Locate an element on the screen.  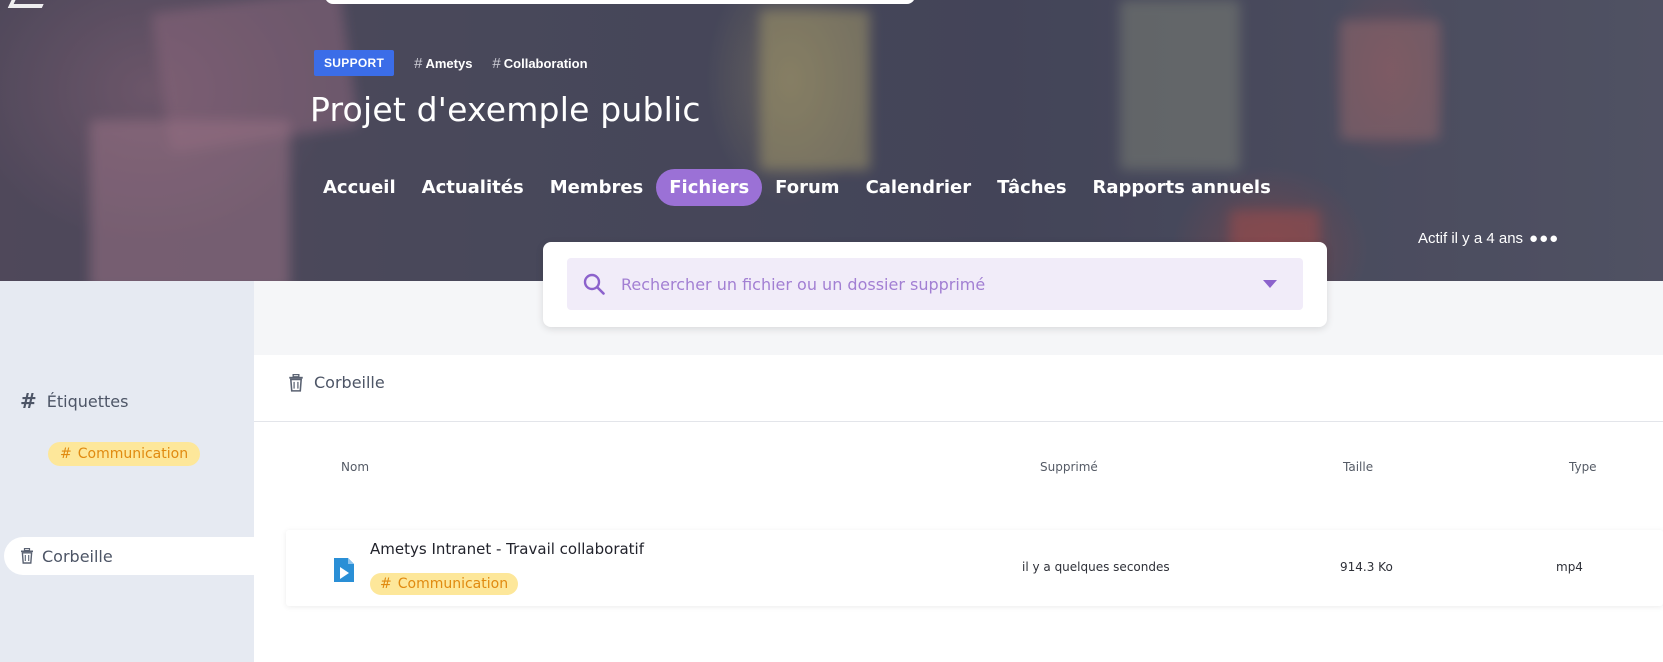
sidebar-item-label: Corbeille is located at coordinates (77, 556).